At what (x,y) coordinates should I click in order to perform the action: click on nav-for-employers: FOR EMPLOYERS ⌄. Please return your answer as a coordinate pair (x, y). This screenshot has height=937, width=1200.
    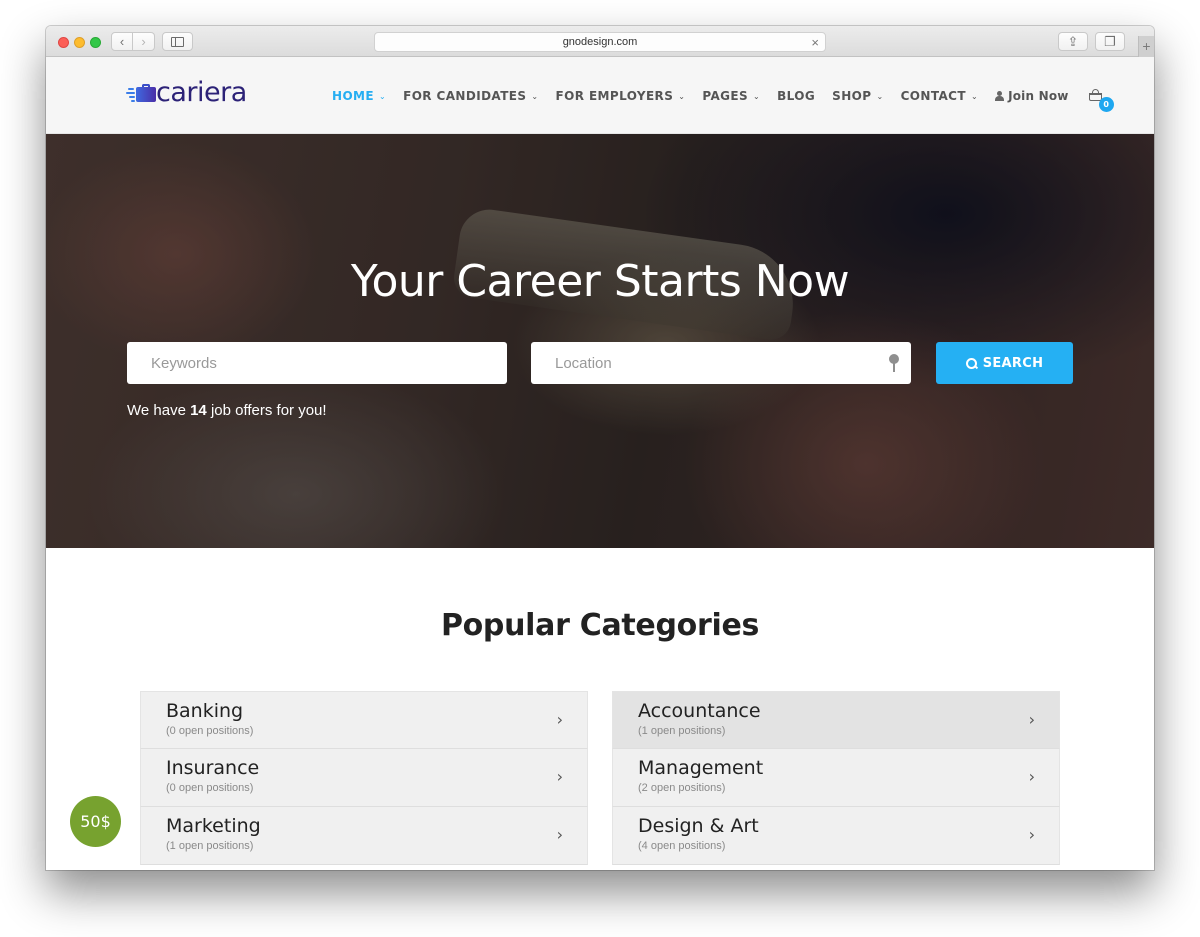
    Looking at the image, I should click on (621, 96).